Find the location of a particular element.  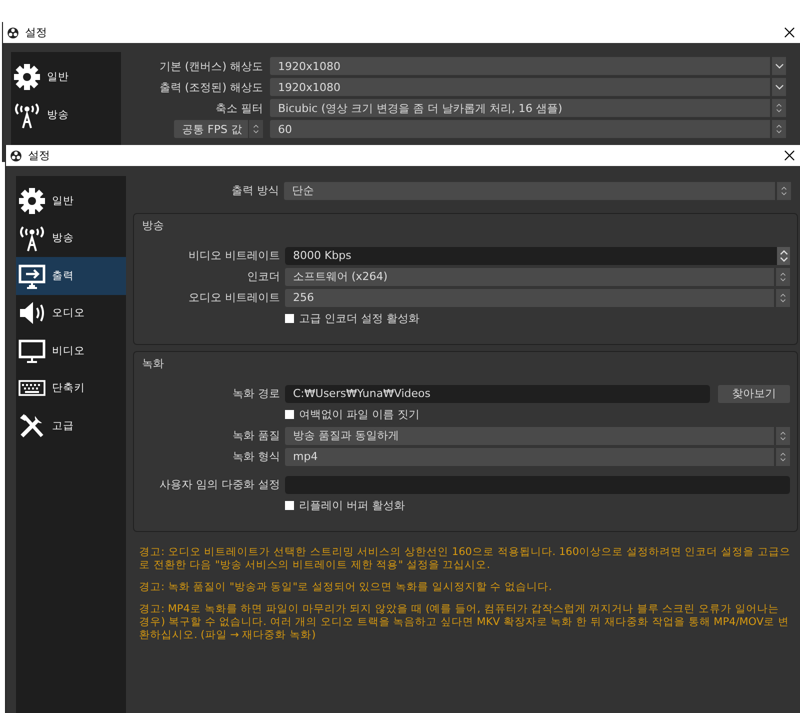

fps-type-dropdown: 공통 FPS 값 is located at coordinates (218, 129).